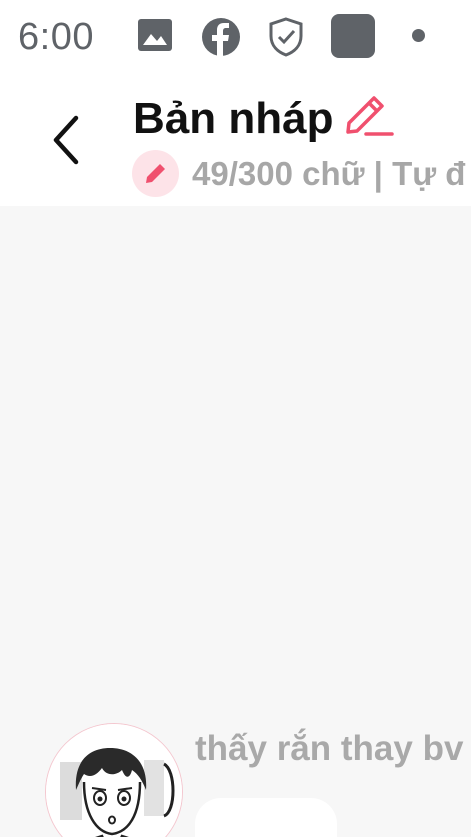  I want to click on avatar, so click(114, 780).